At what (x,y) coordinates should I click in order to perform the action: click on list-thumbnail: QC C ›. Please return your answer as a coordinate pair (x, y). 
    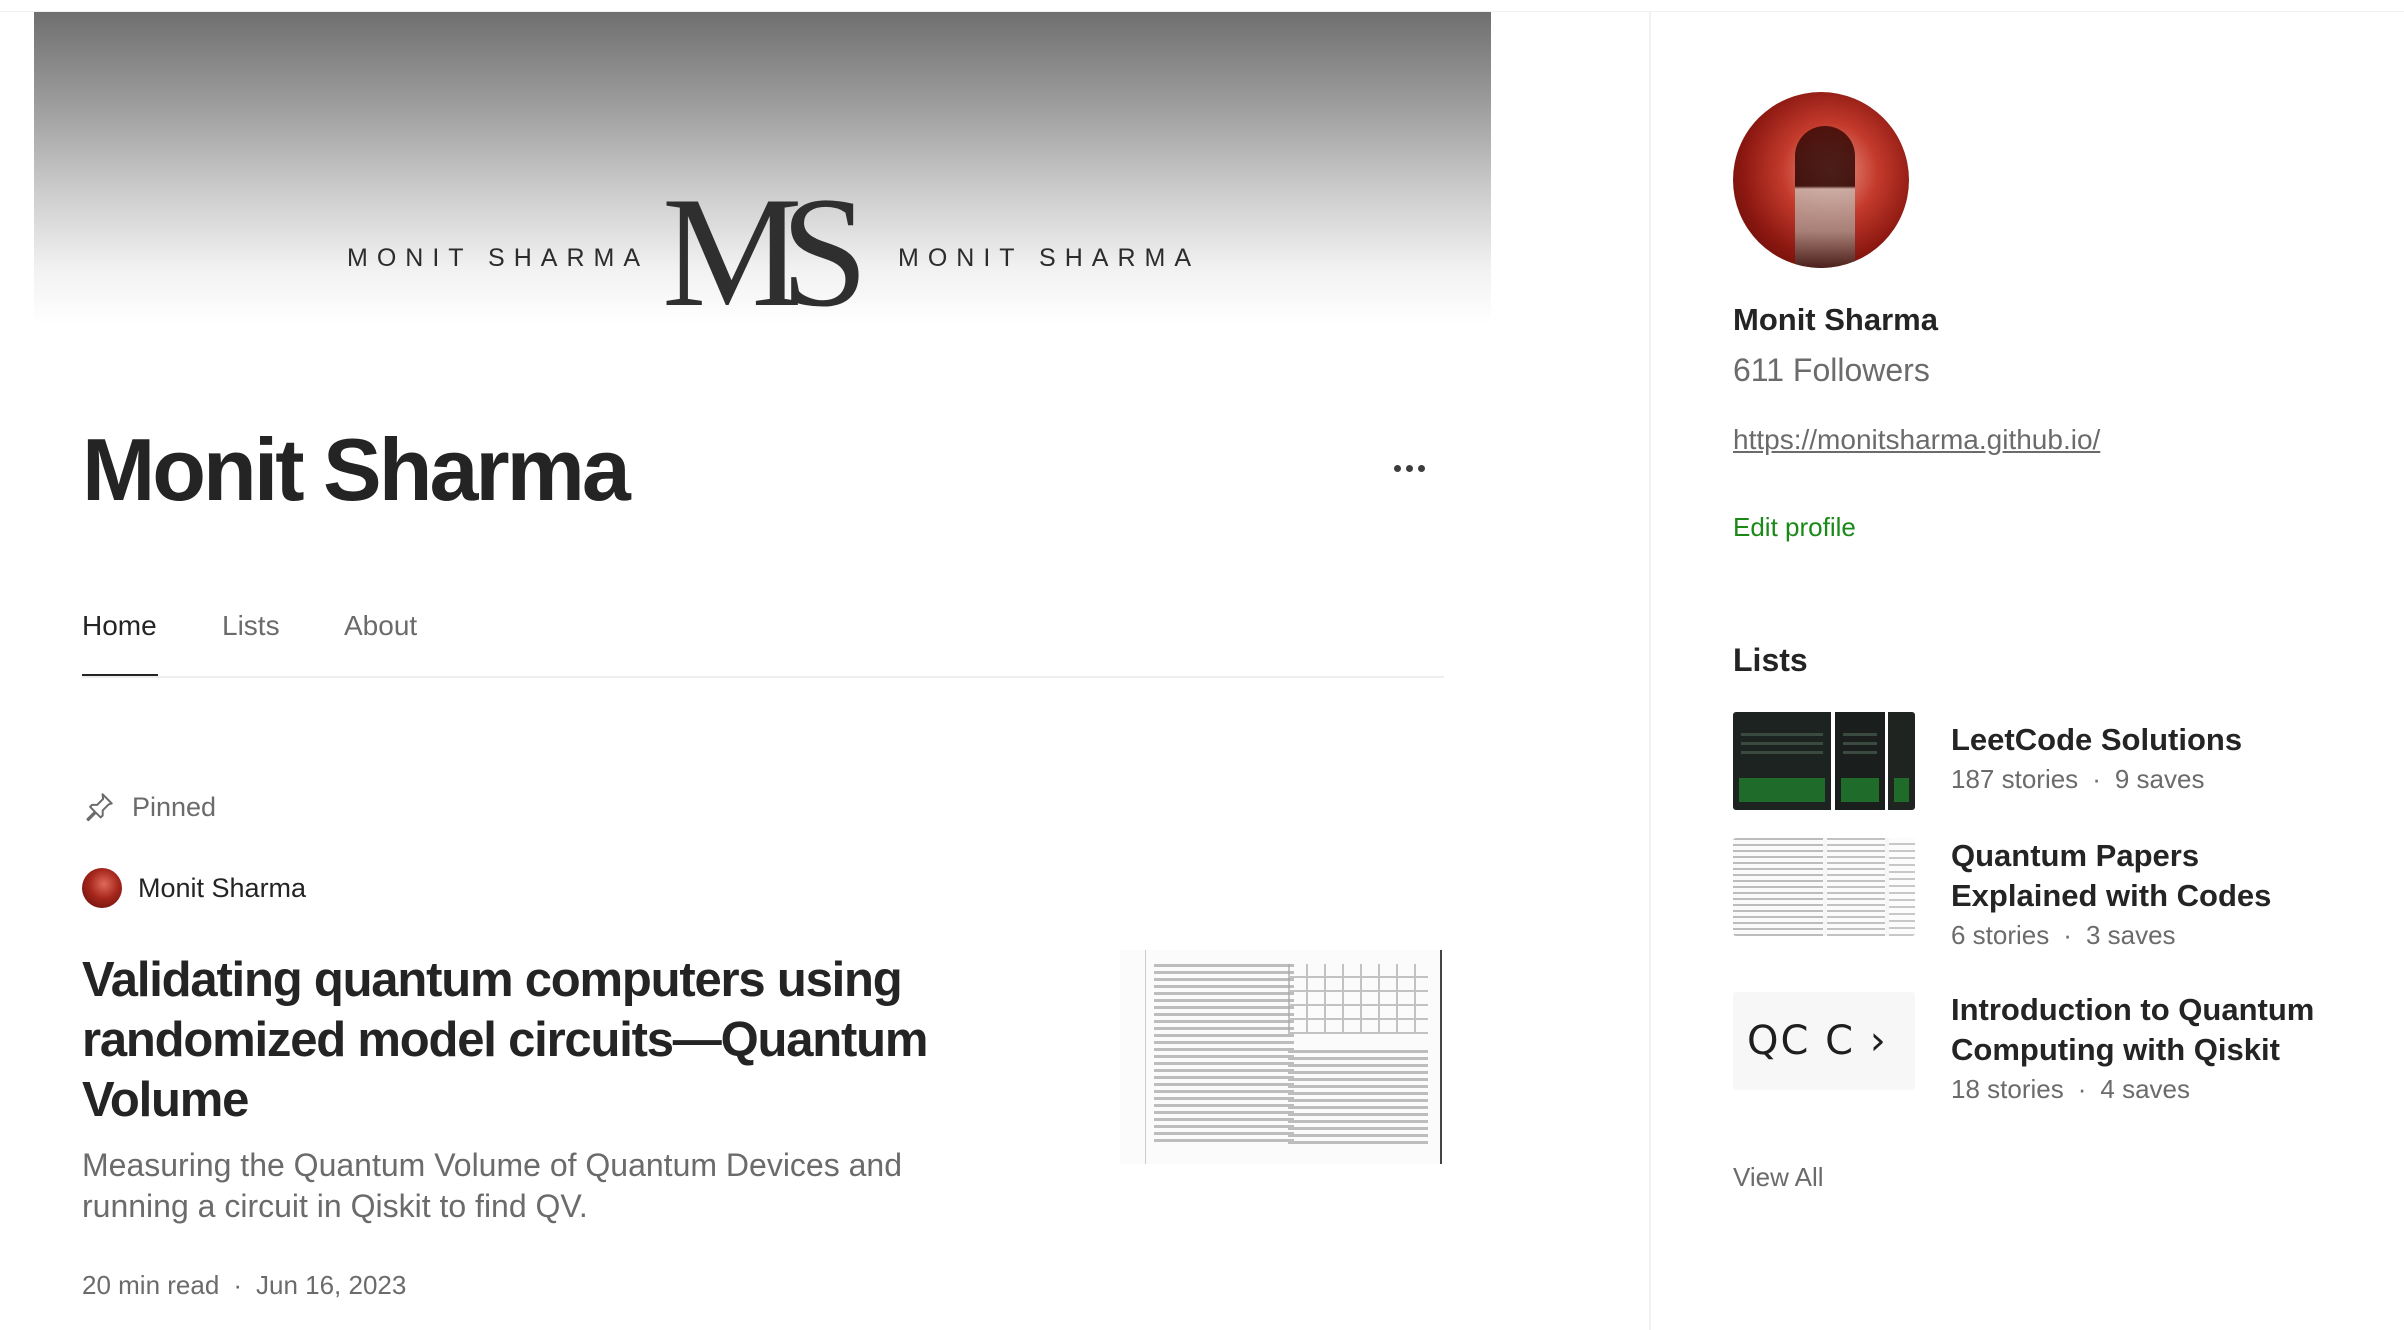
    Looking at the image, I should click on (1824, 1041).